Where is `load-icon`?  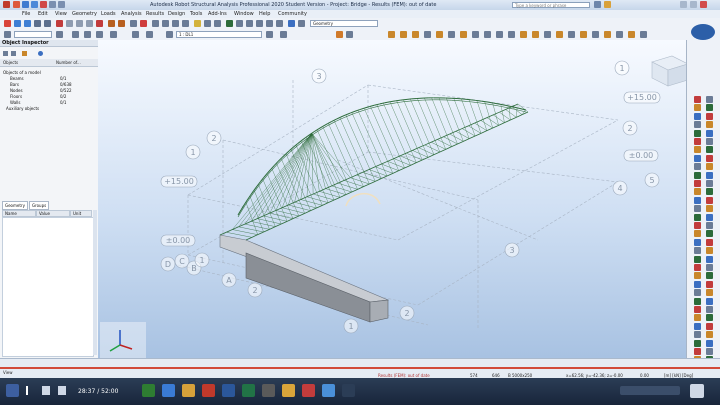
load-icon is located at coordinates (709, 209).